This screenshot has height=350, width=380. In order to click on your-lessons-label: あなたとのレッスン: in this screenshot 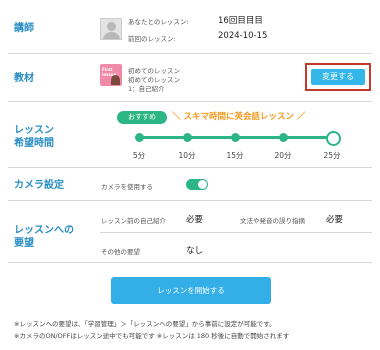, I will do `click(158, 22)`.